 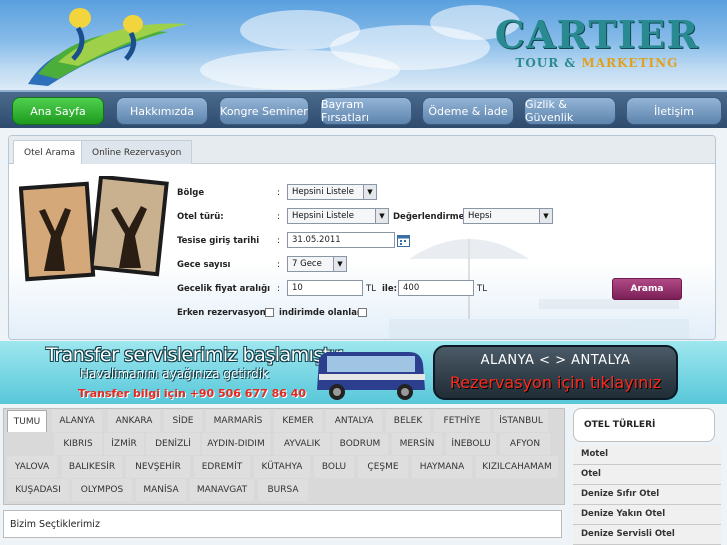 I want to click on our-picks-title: Bizim Seçtiklerimiz, so click(x=55, y=524).